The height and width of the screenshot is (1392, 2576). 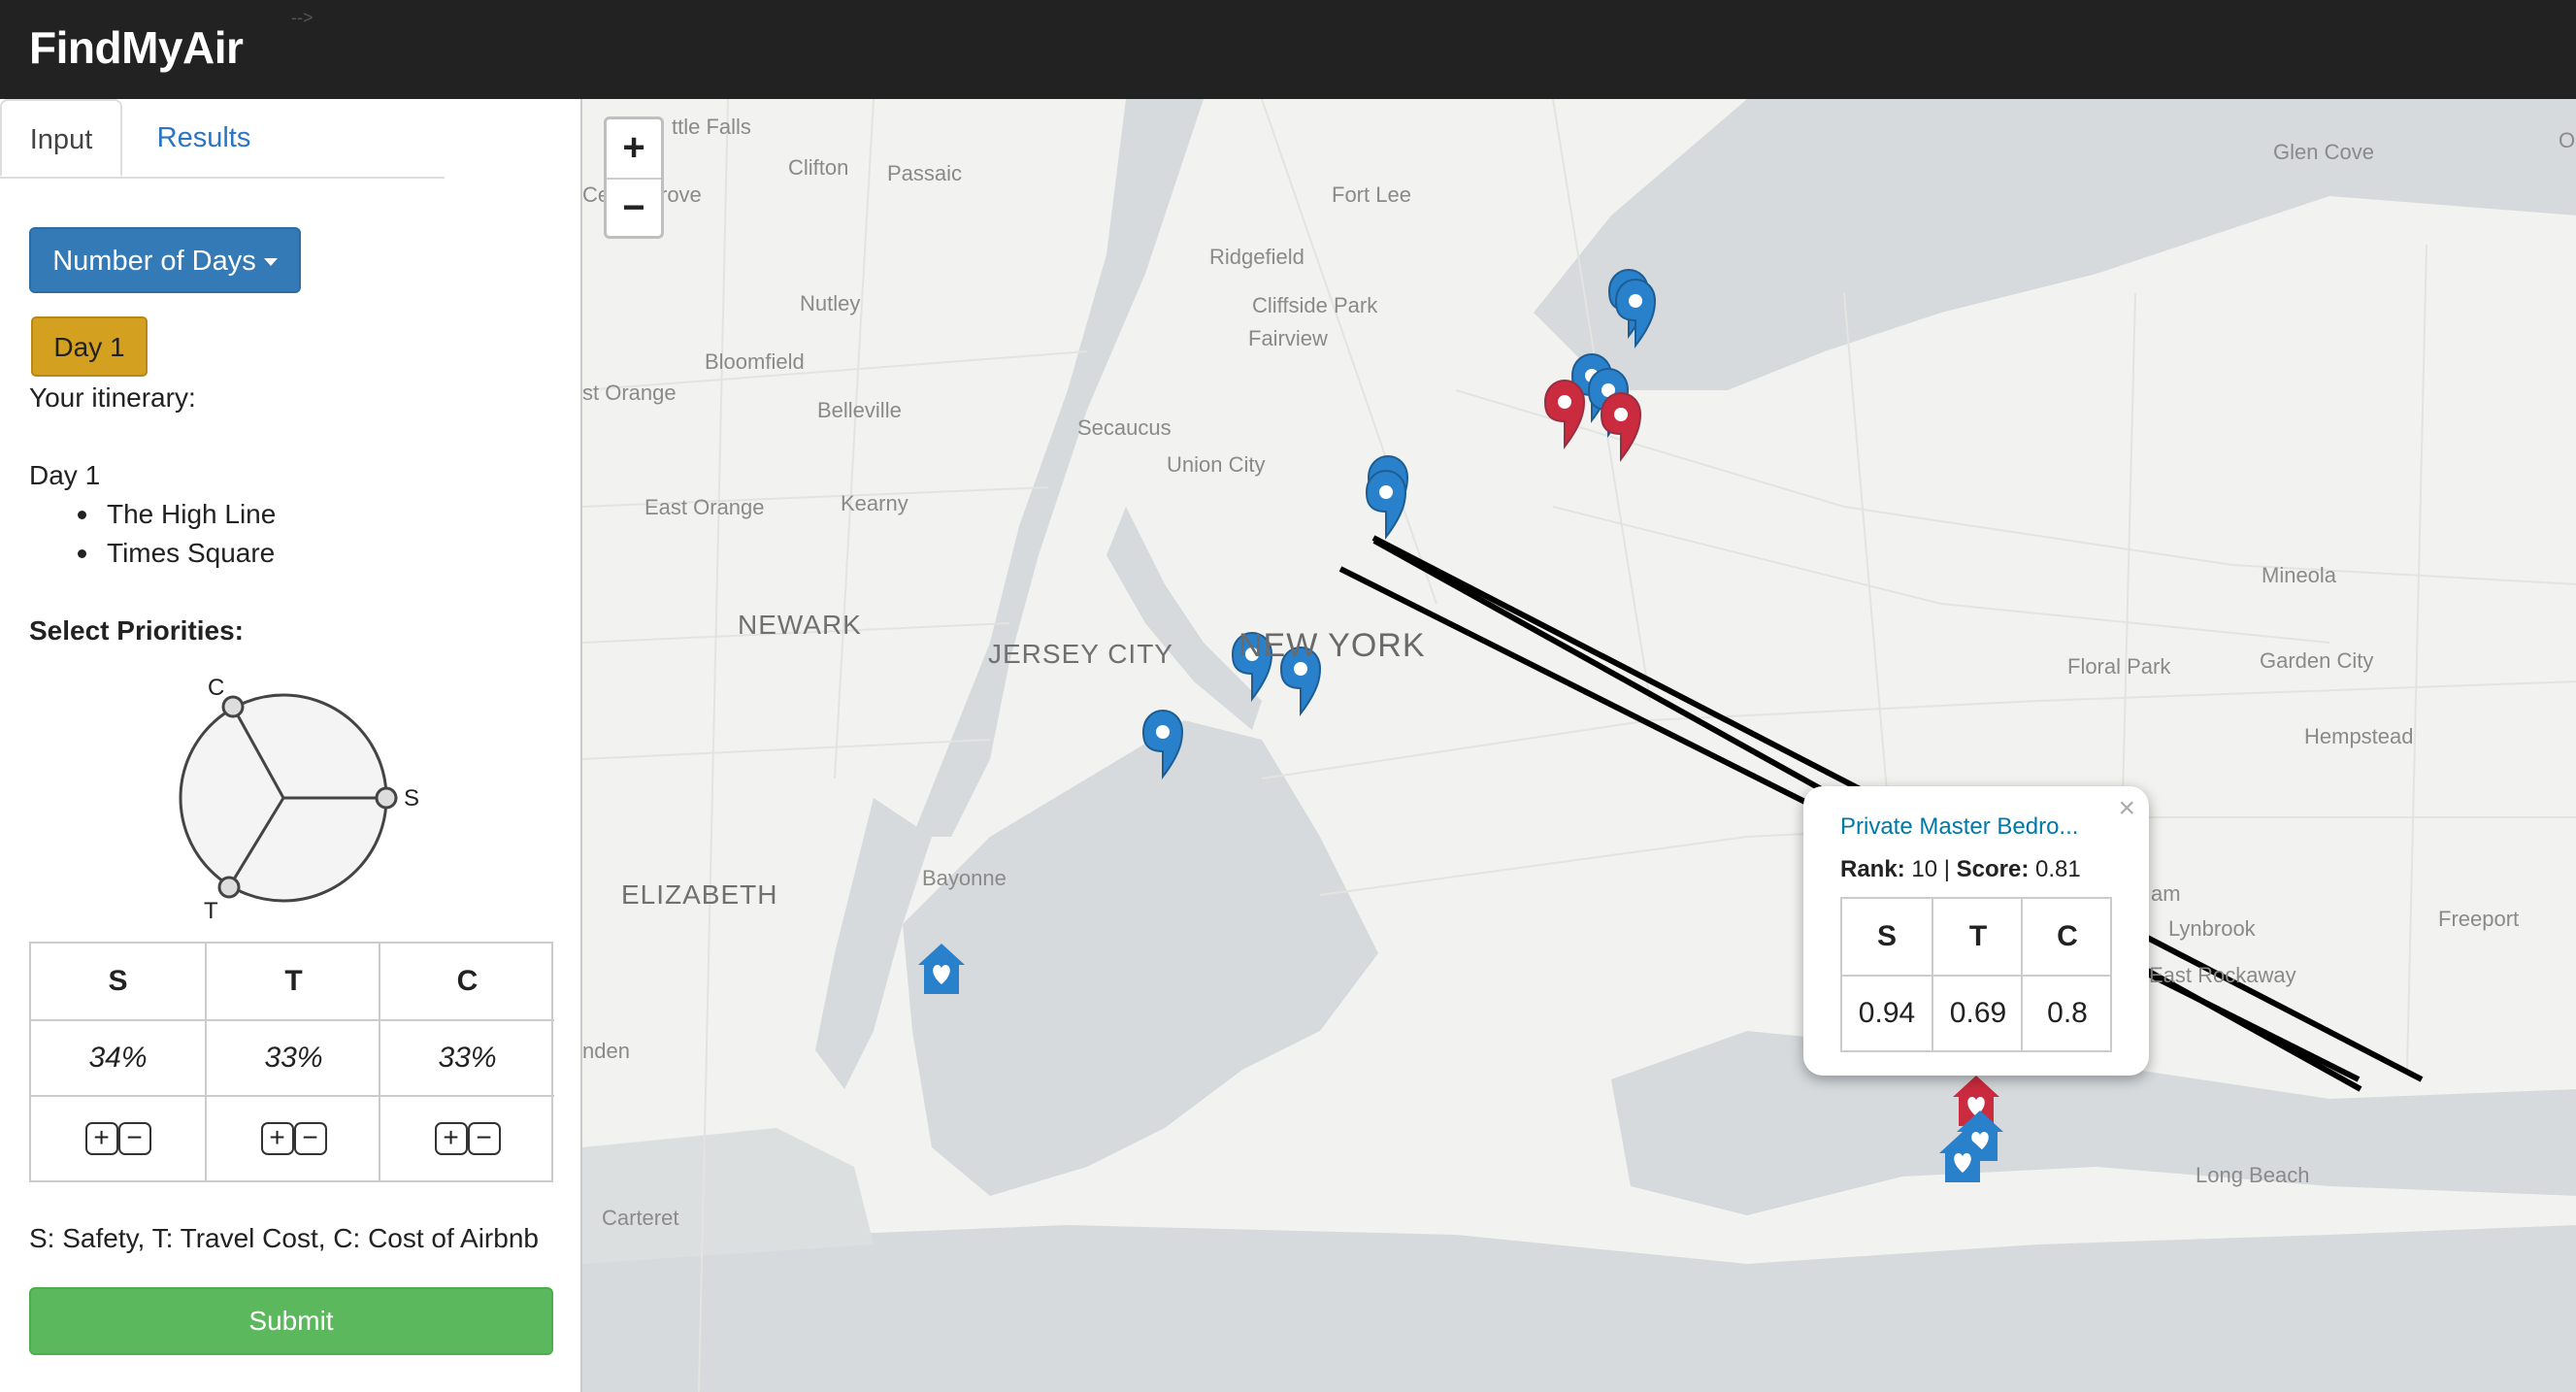 I want to click on score-value: 0.81, so click(x=2058, y=869).